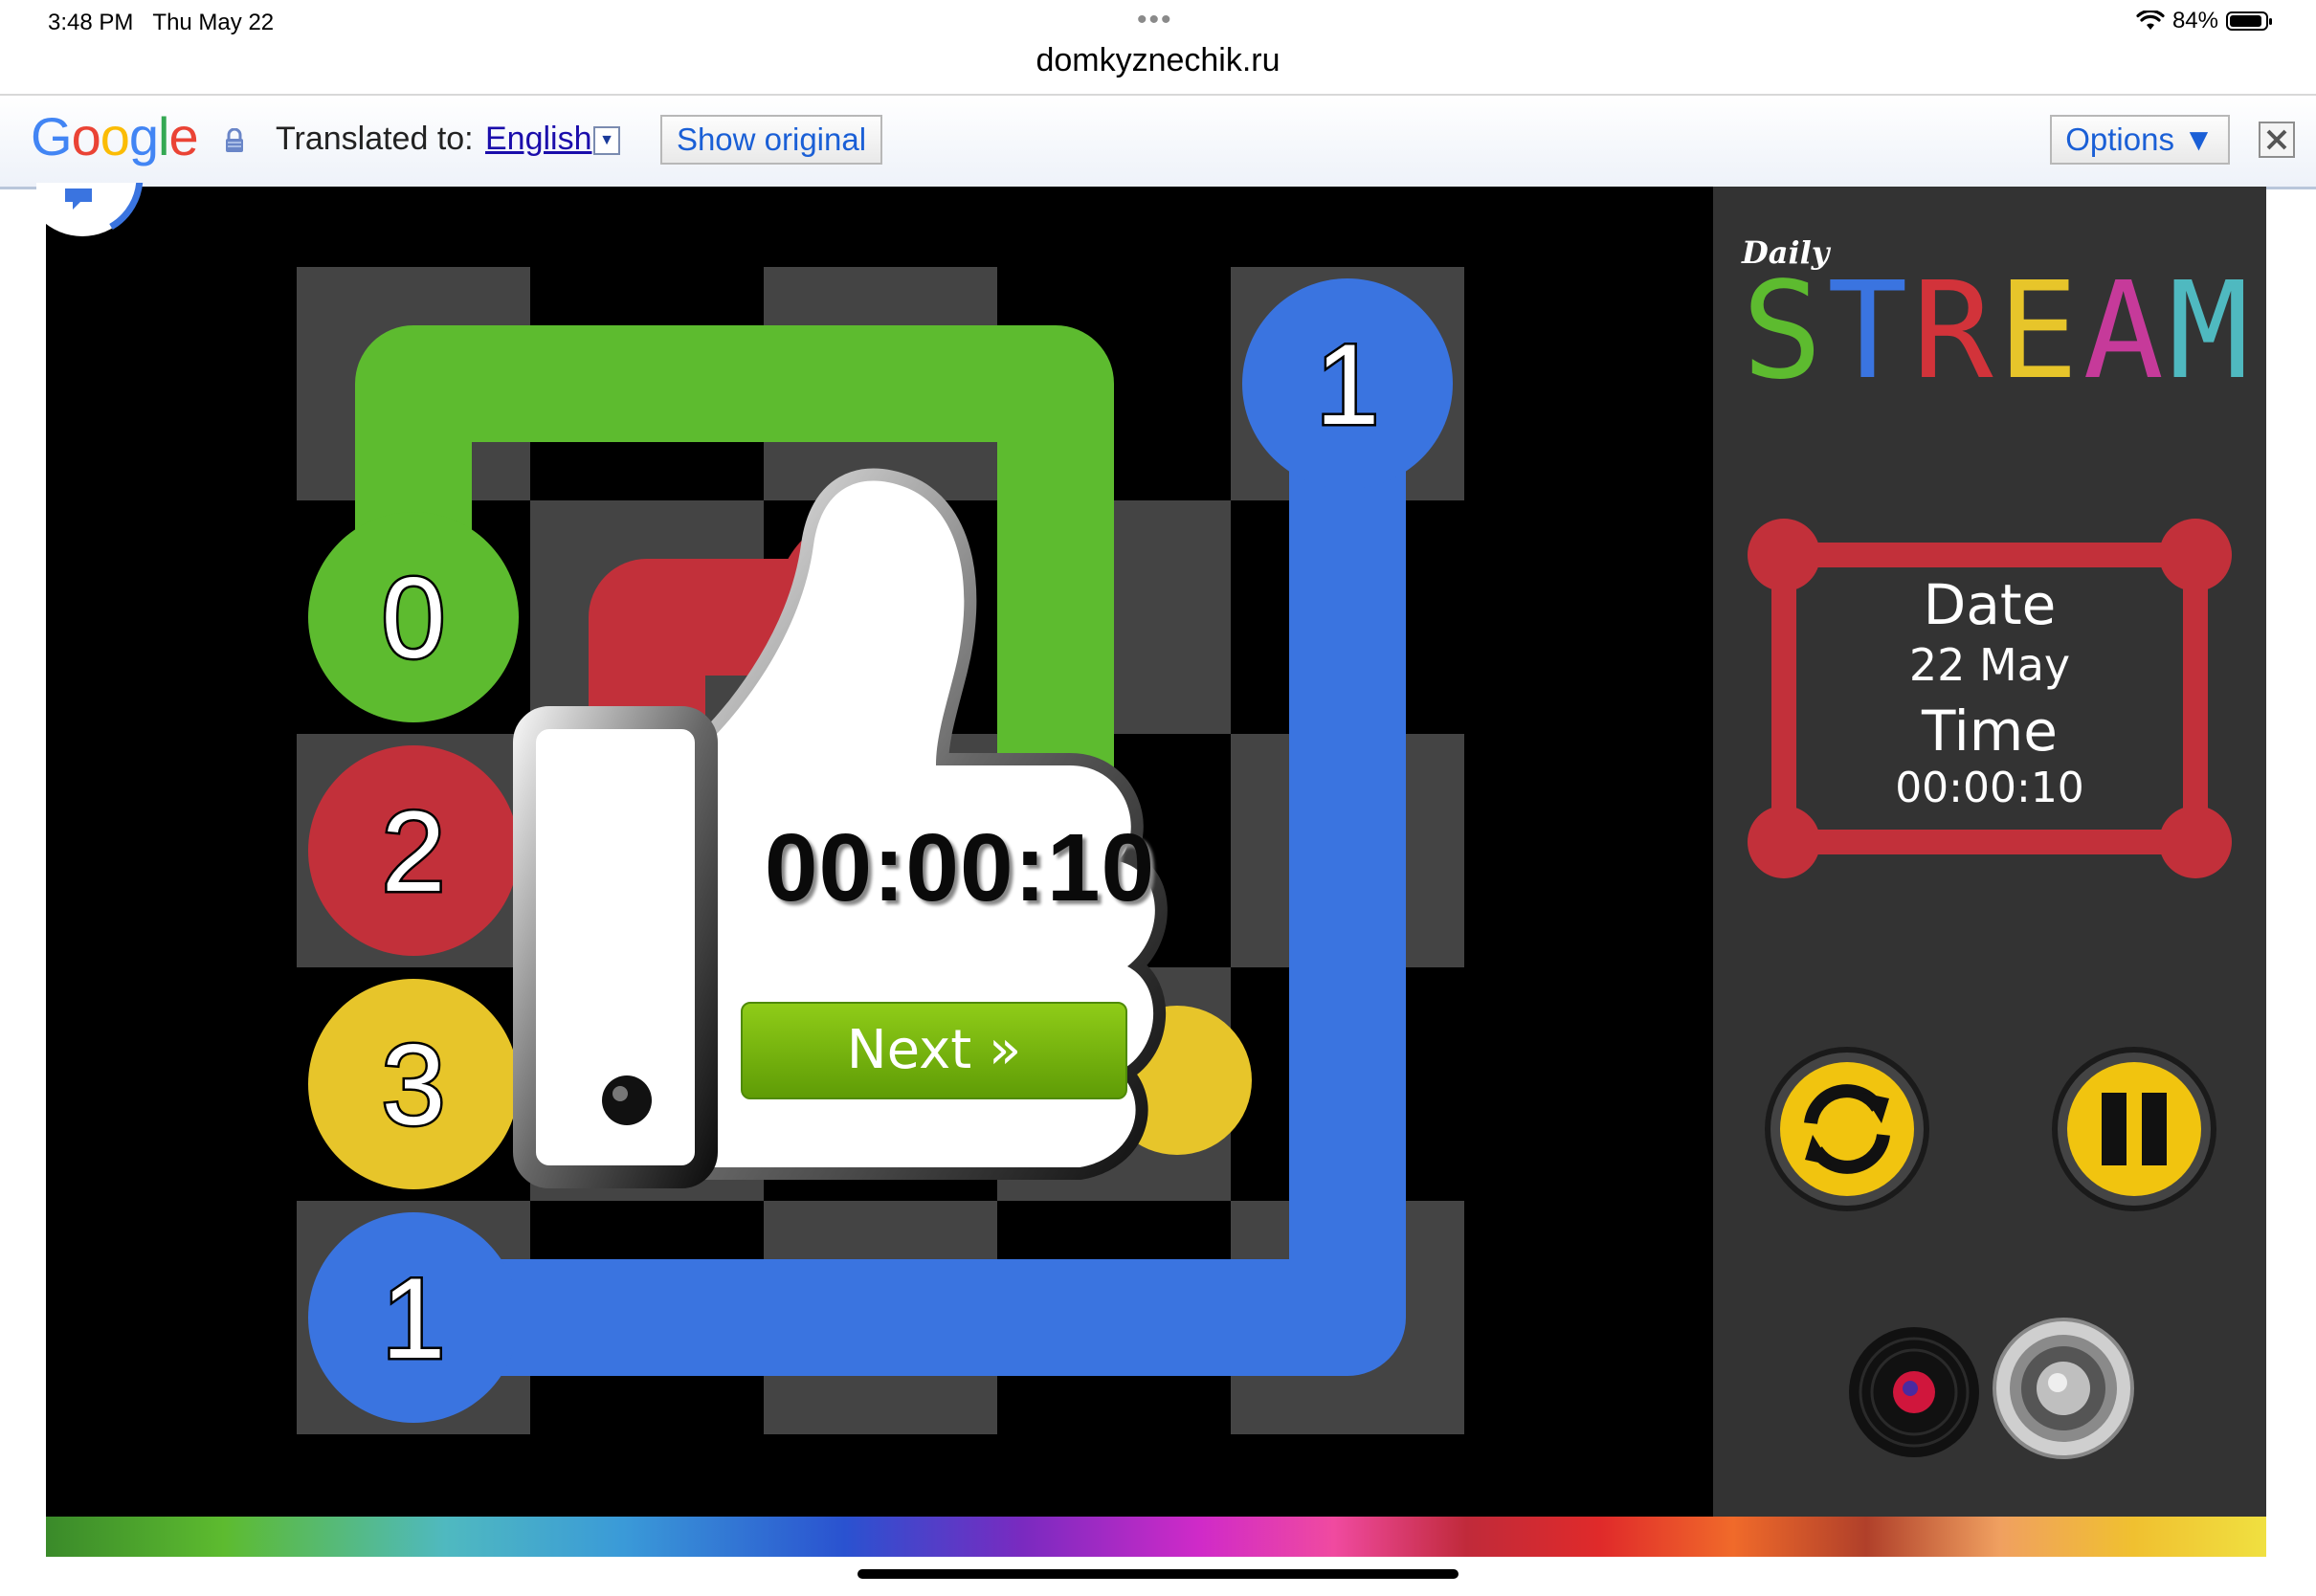  I want to click on date-value: 22 May, so click(1990, 665).